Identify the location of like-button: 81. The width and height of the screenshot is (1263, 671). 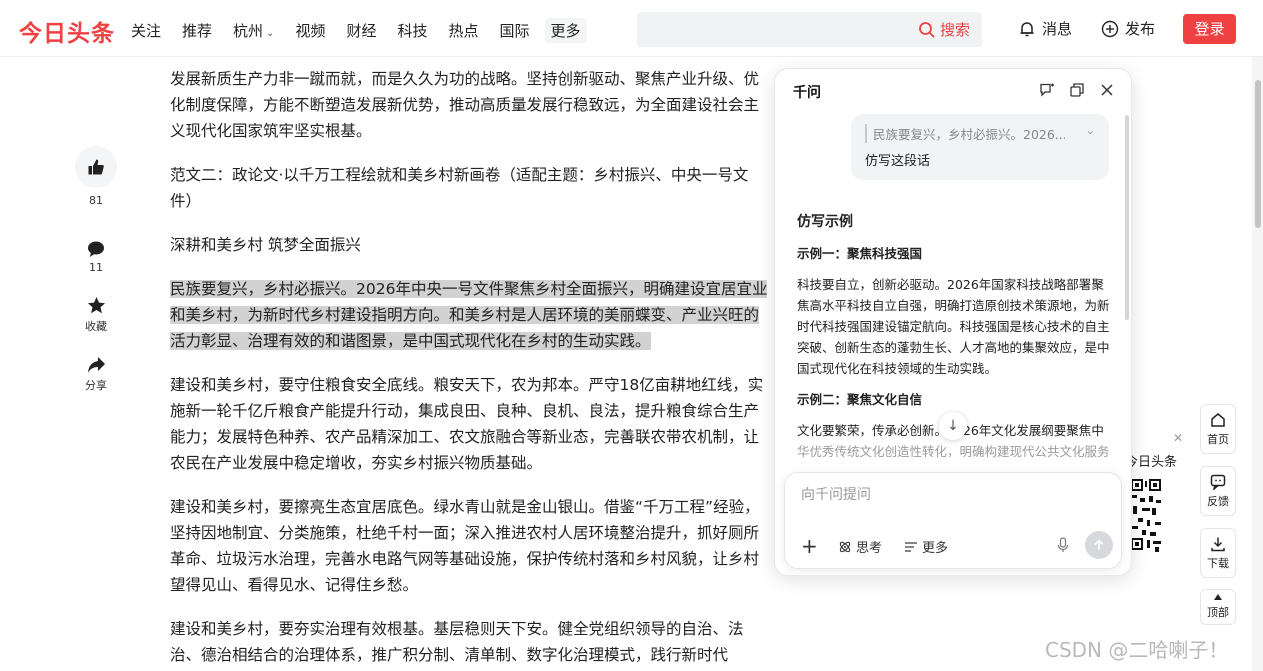
(96, 176).